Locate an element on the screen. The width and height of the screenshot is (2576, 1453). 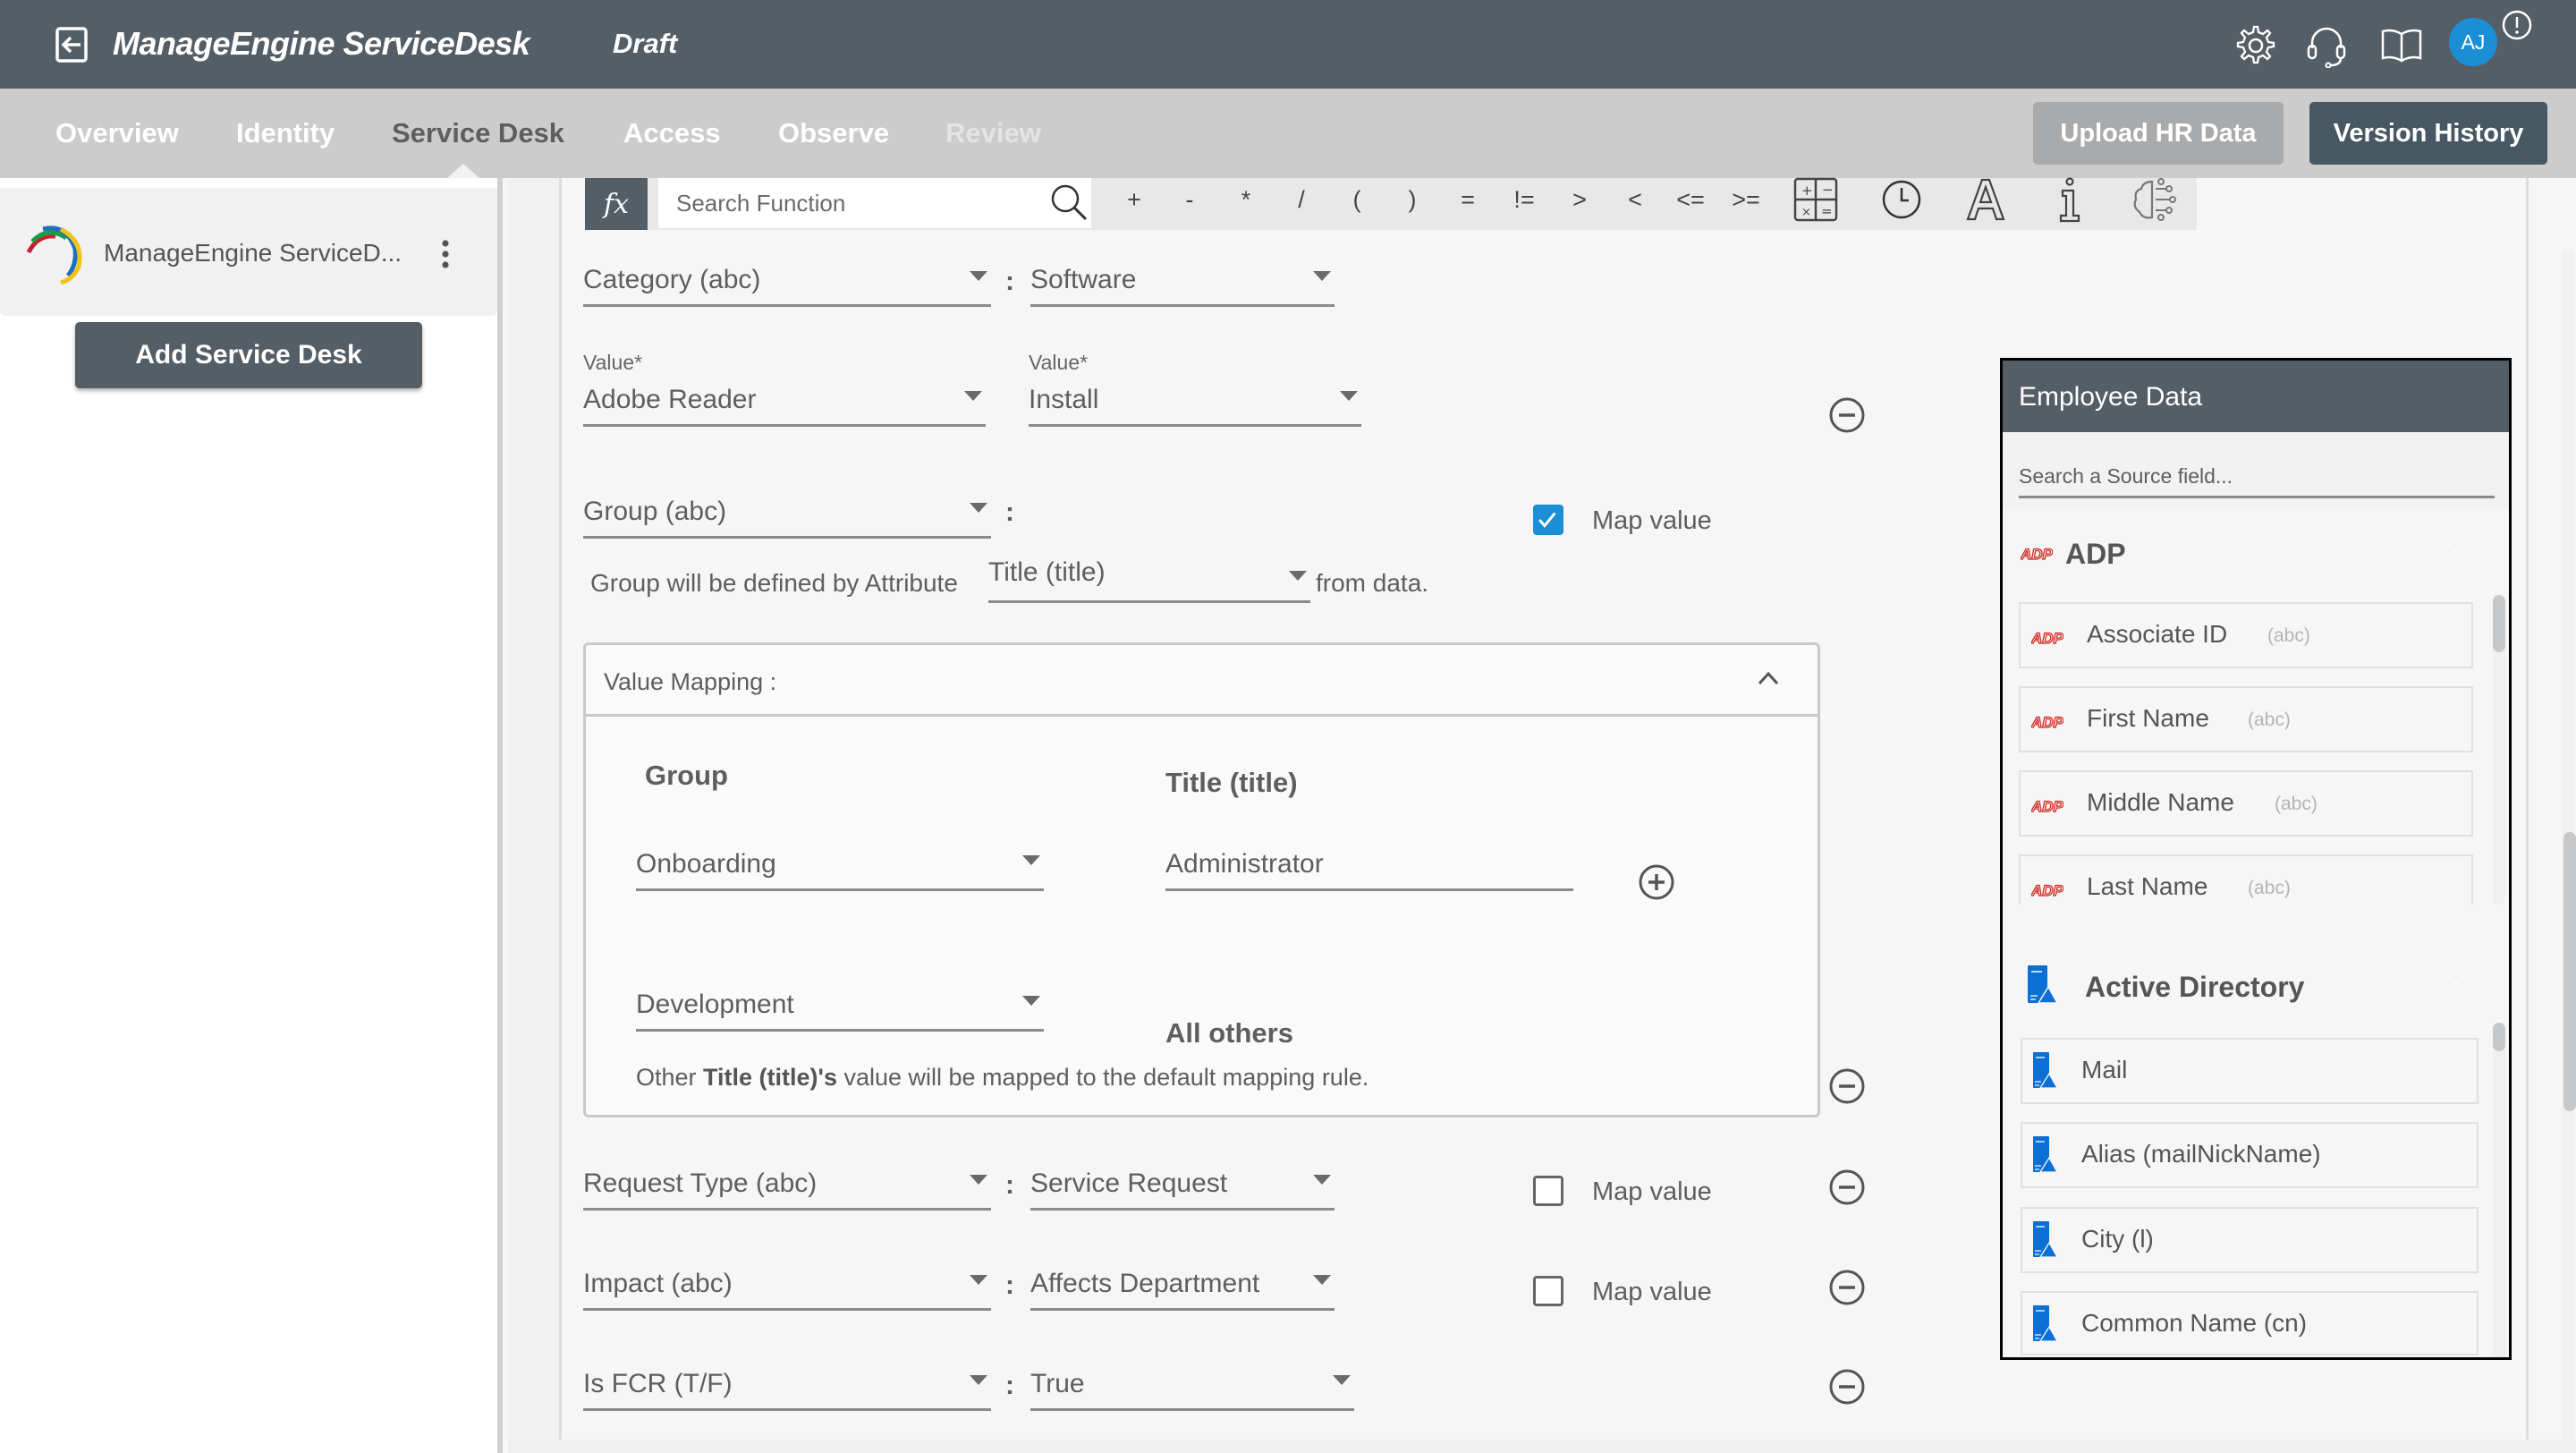
source-field-common-name: Common Name (cn) is located at coordinates (2250, 1323).